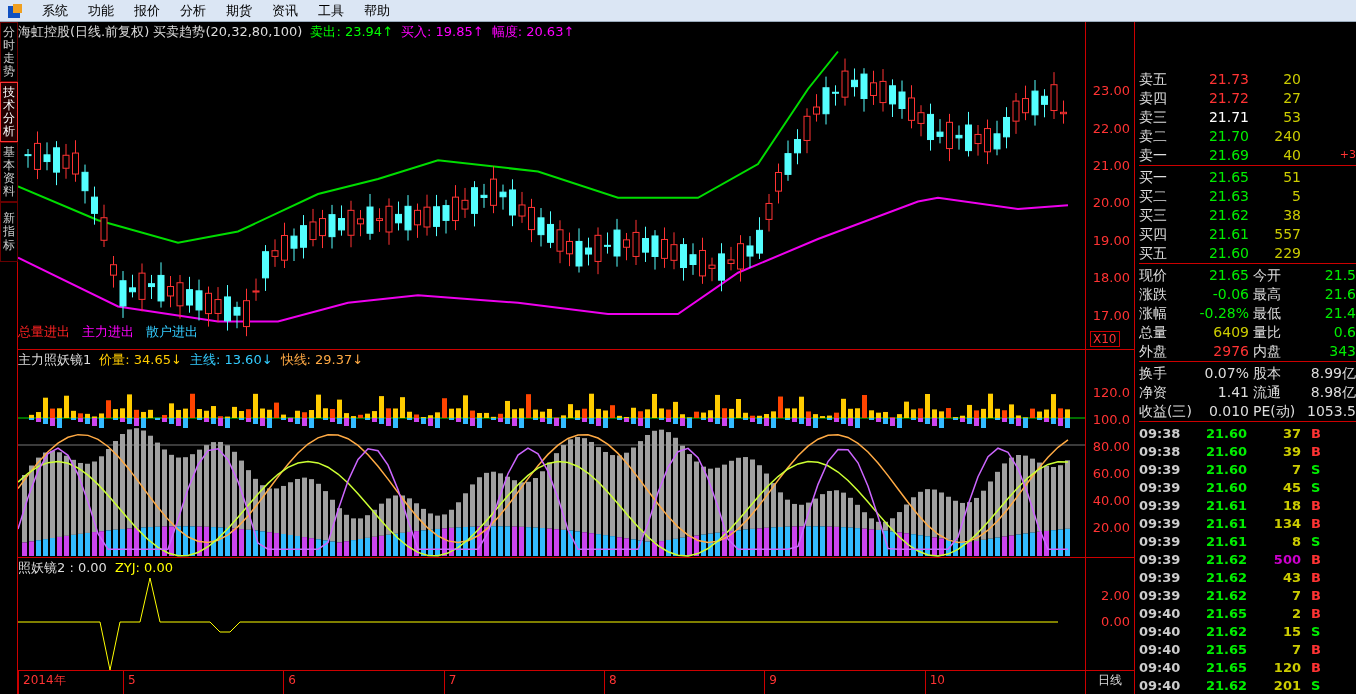 The image size is (1356, 694). I want to click on quote-label: 涨幅, so click(1153, 312).